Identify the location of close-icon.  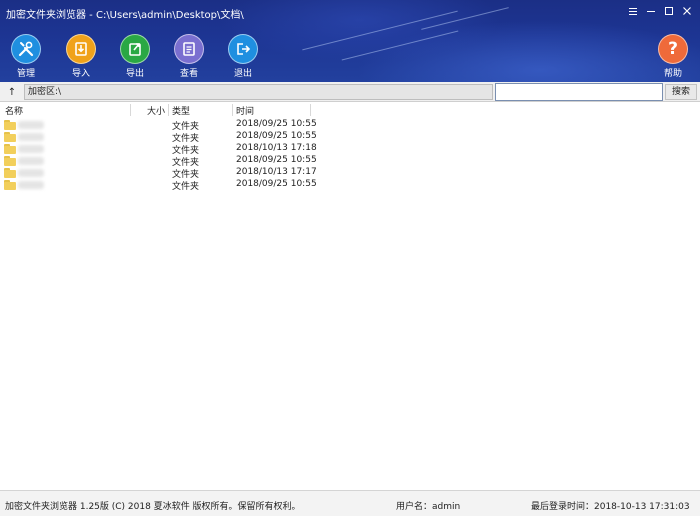
(687, 11).